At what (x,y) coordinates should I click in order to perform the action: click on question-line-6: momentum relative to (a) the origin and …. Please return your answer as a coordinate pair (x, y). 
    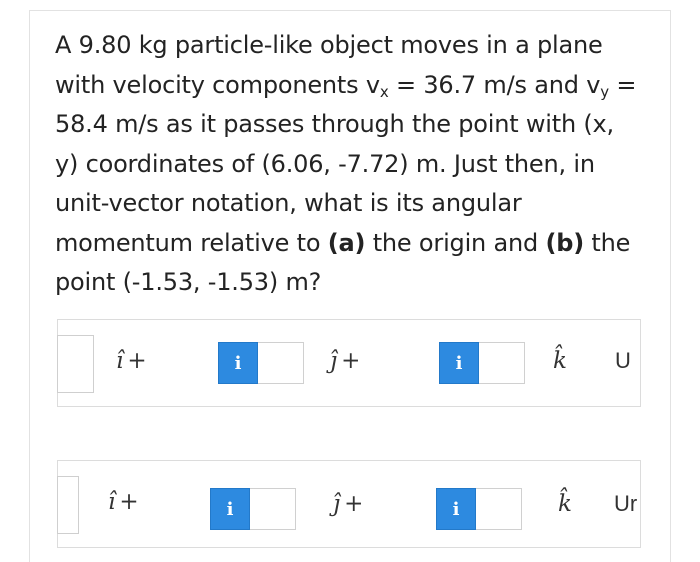
    Looking at the image, I should click on (360, 244).